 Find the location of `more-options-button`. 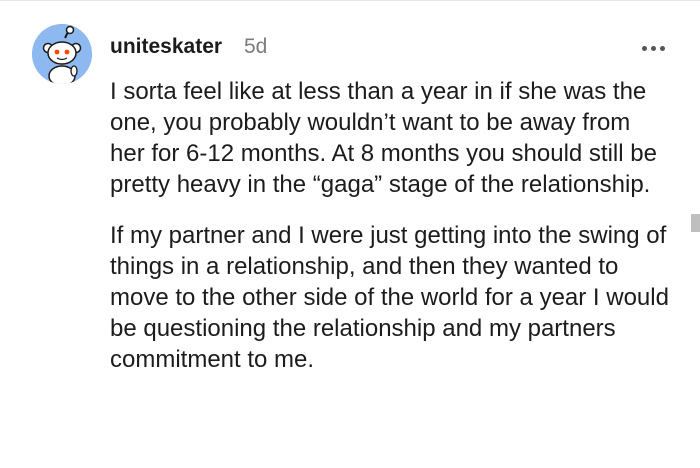

more-options-button is located at coordinates (653, 48).